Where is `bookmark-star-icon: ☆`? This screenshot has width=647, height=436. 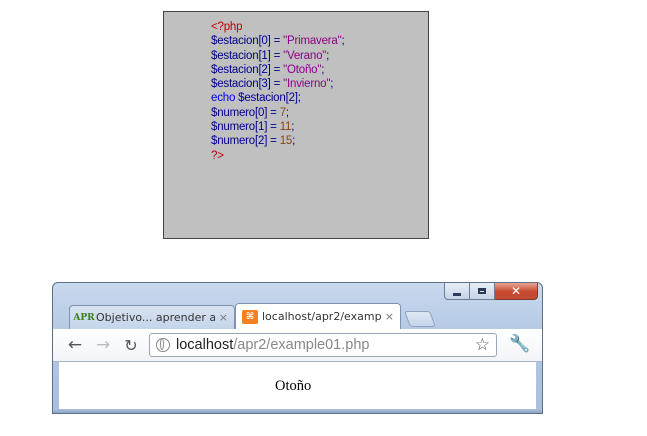 bookmark-star-icon: ☆ is located at coordinates (482, 345).